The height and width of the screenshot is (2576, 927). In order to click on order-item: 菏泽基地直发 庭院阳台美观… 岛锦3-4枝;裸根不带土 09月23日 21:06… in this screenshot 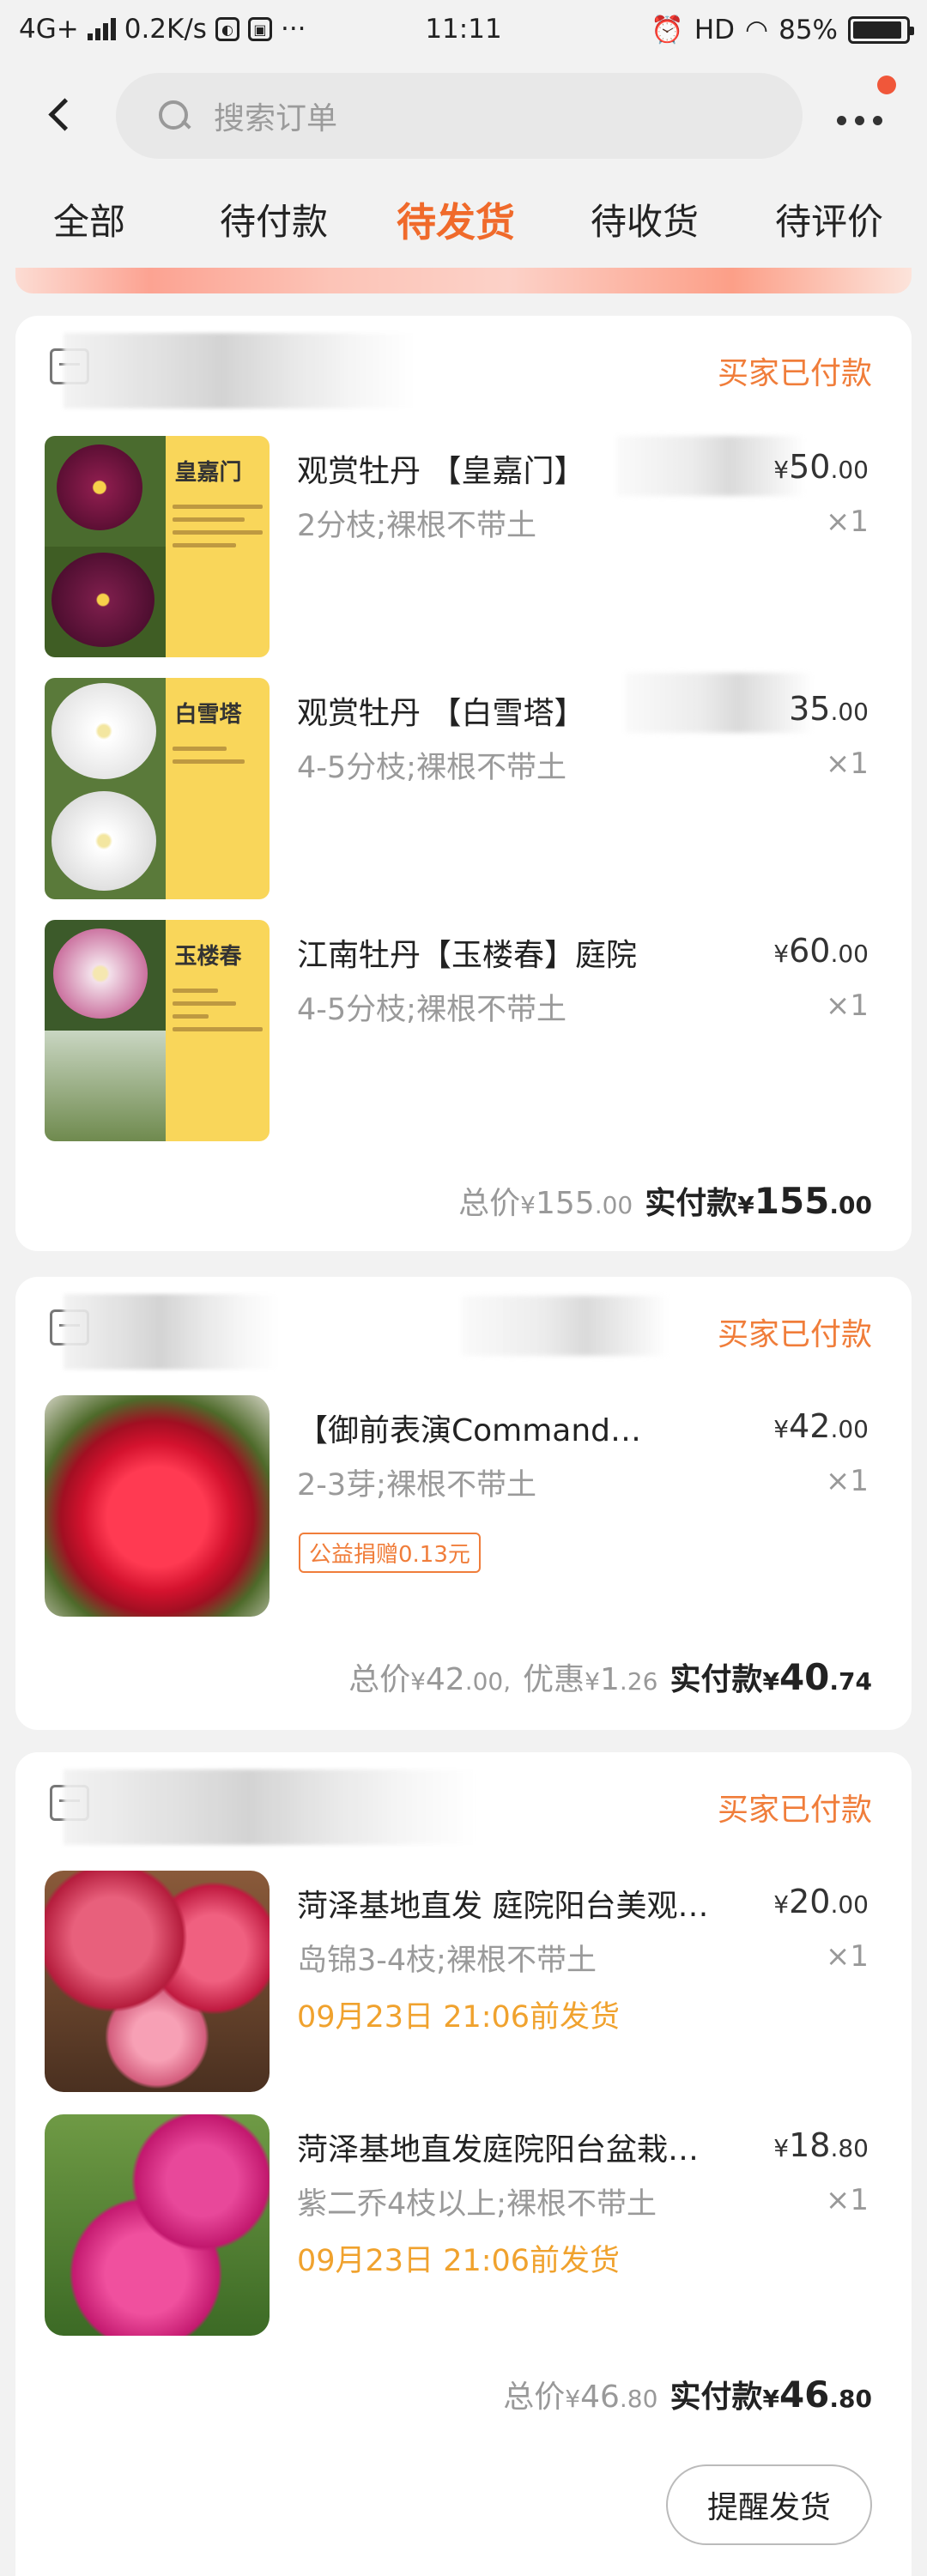, I will do `click(463, 1991)`.